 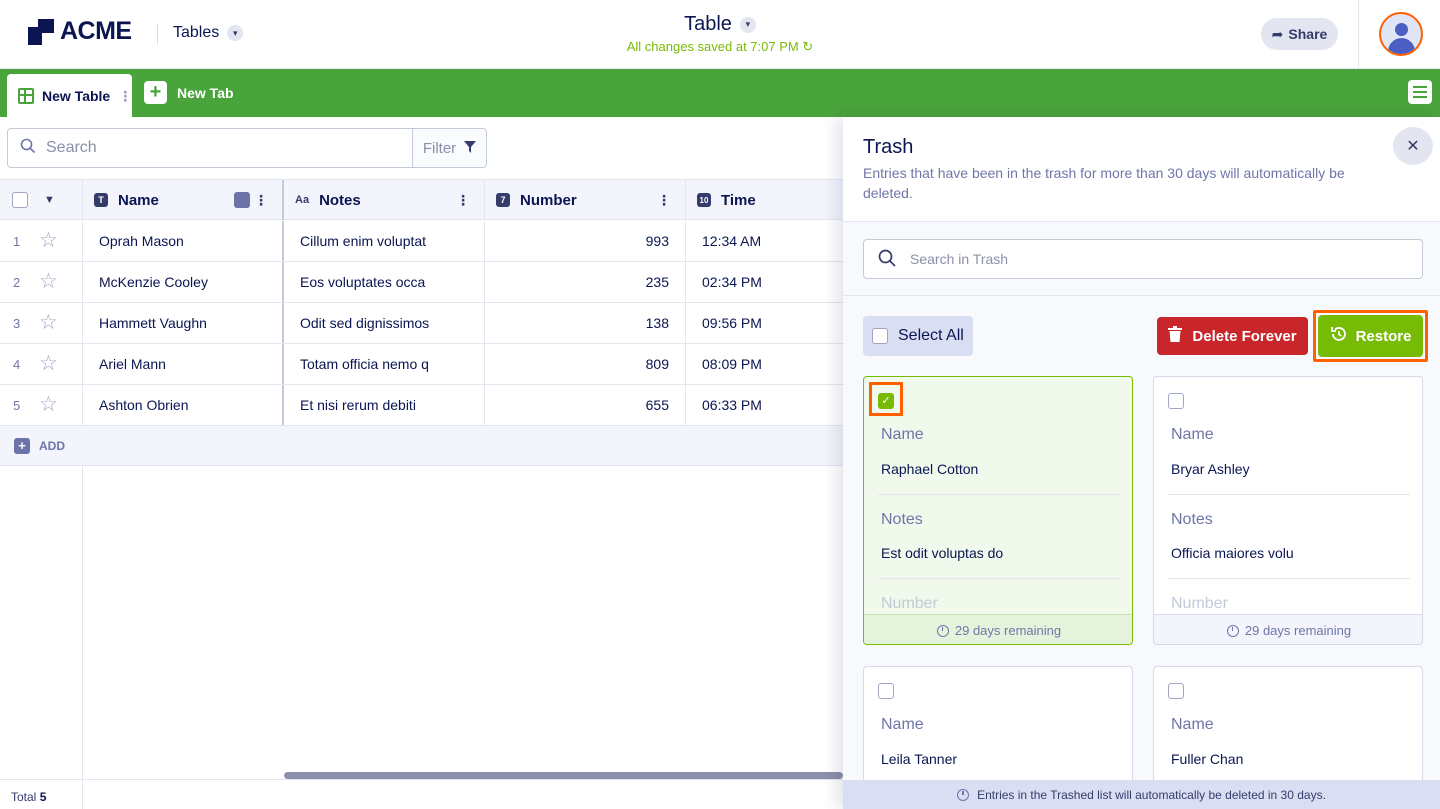 I want to click on new-tab-button: + New Tab, so click(x=189, y=92).